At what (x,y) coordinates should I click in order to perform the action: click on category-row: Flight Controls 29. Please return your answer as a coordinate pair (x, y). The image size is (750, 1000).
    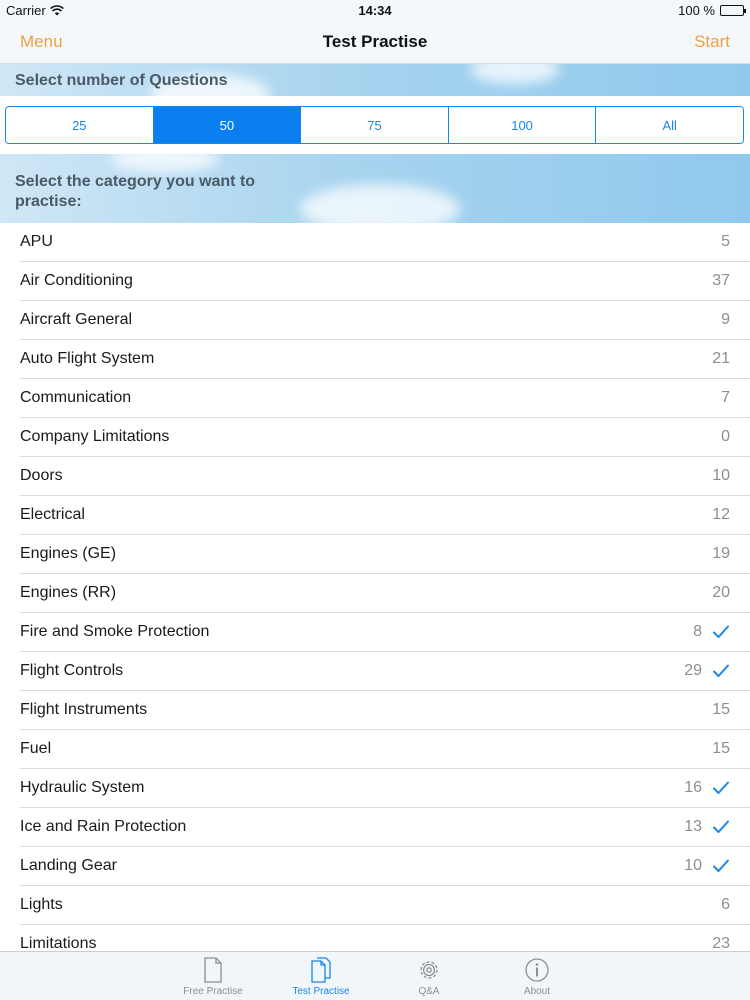
    Looking at the image, I should click on (385, 671).